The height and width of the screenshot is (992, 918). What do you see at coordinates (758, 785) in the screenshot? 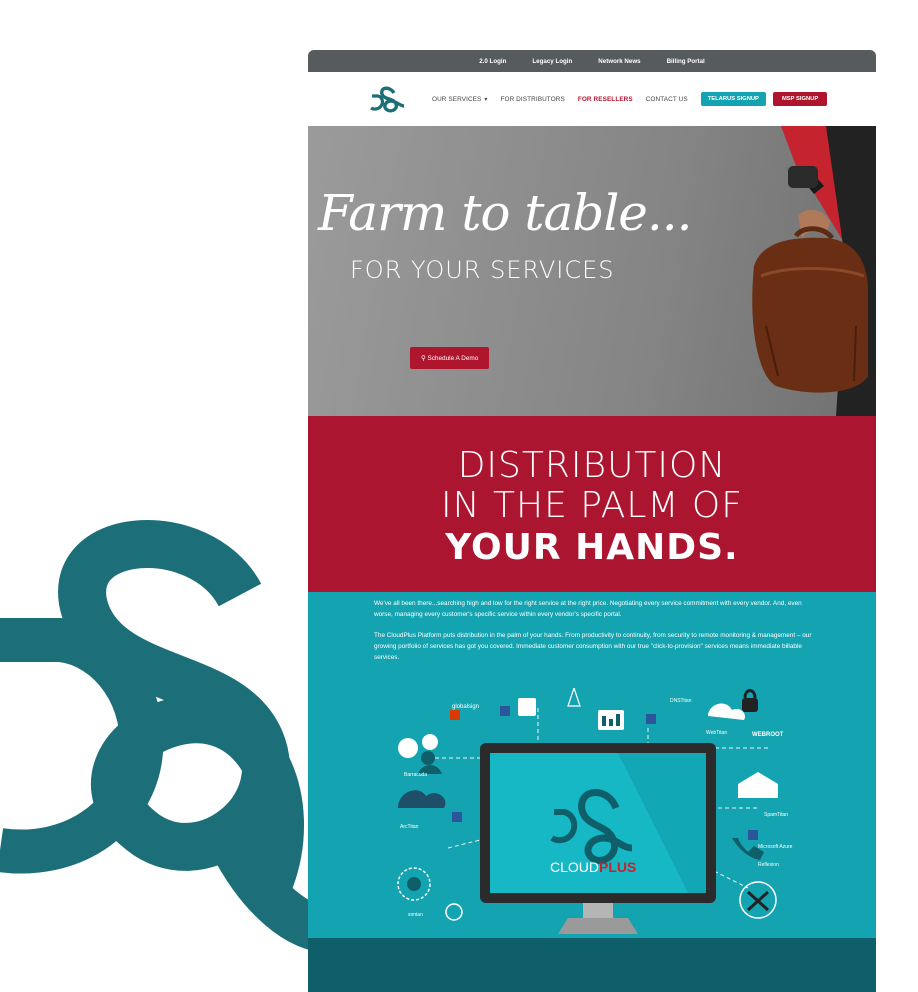
I see `envelope-icon` at bounding box center [758, 785].